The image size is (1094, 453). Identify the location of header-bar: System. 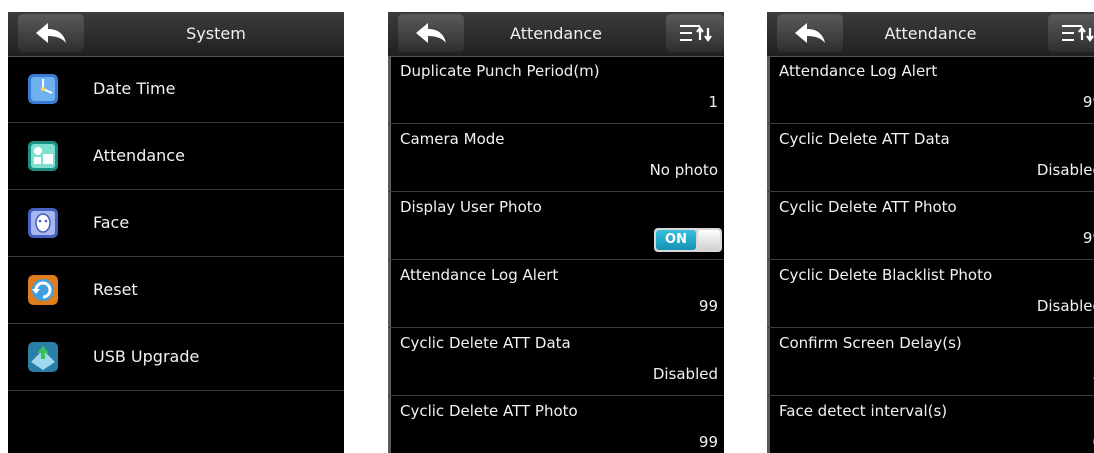
(176, 34).